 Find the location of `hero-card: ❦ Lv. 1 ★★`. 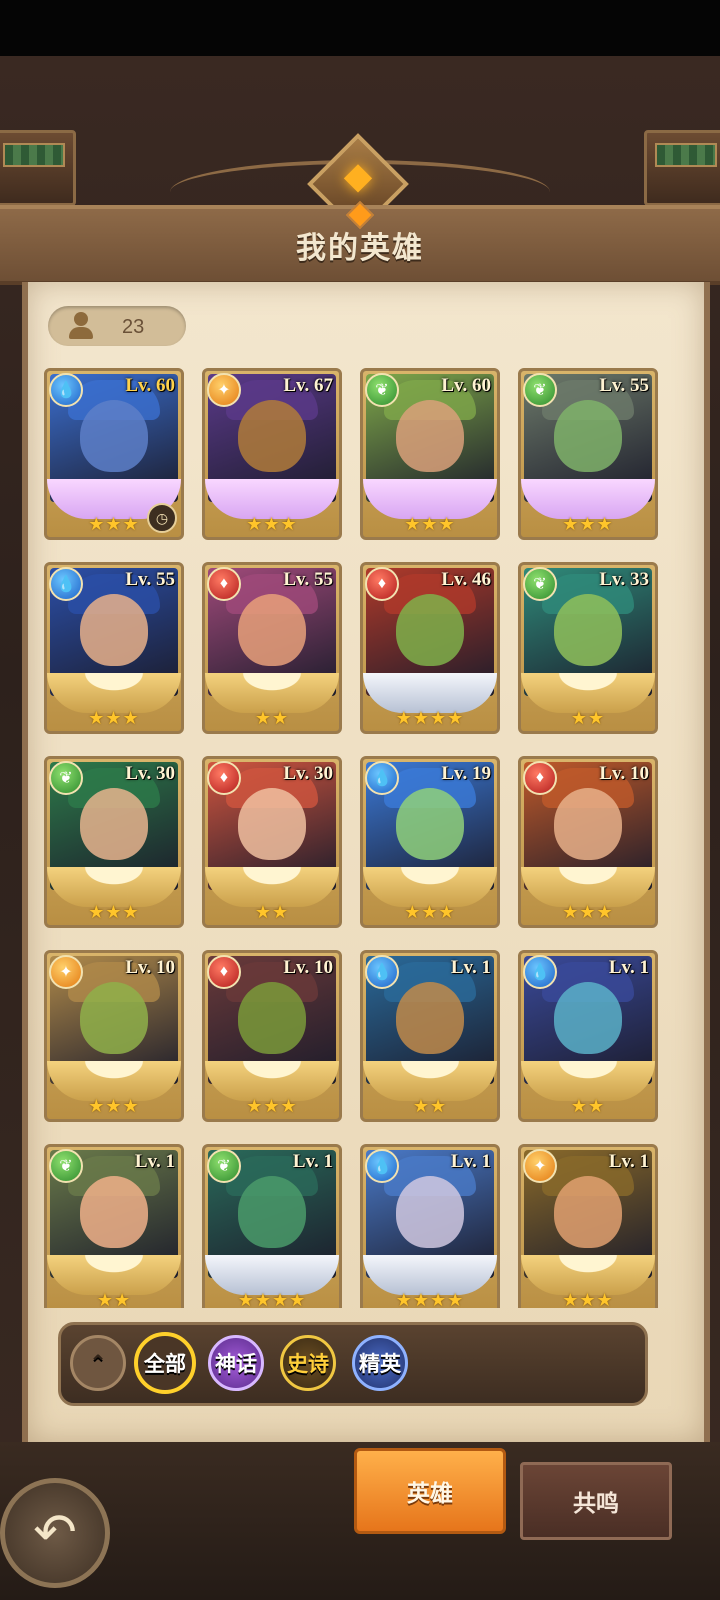

hero-card: ❦ Lv. 1 ★★ is located at coordinates (114, 1226).